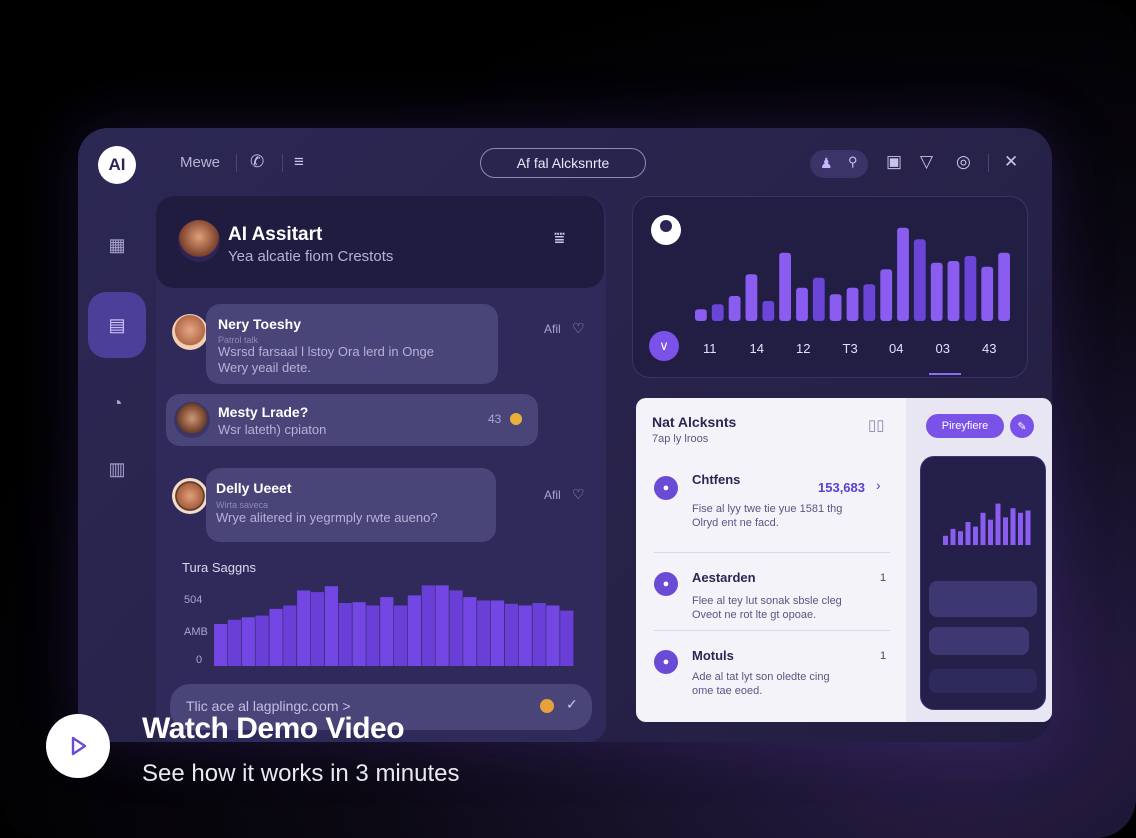  Describe the element at coordinates (117, 245) in the screenshot. I see `calendar-icon: ▦` at that location.